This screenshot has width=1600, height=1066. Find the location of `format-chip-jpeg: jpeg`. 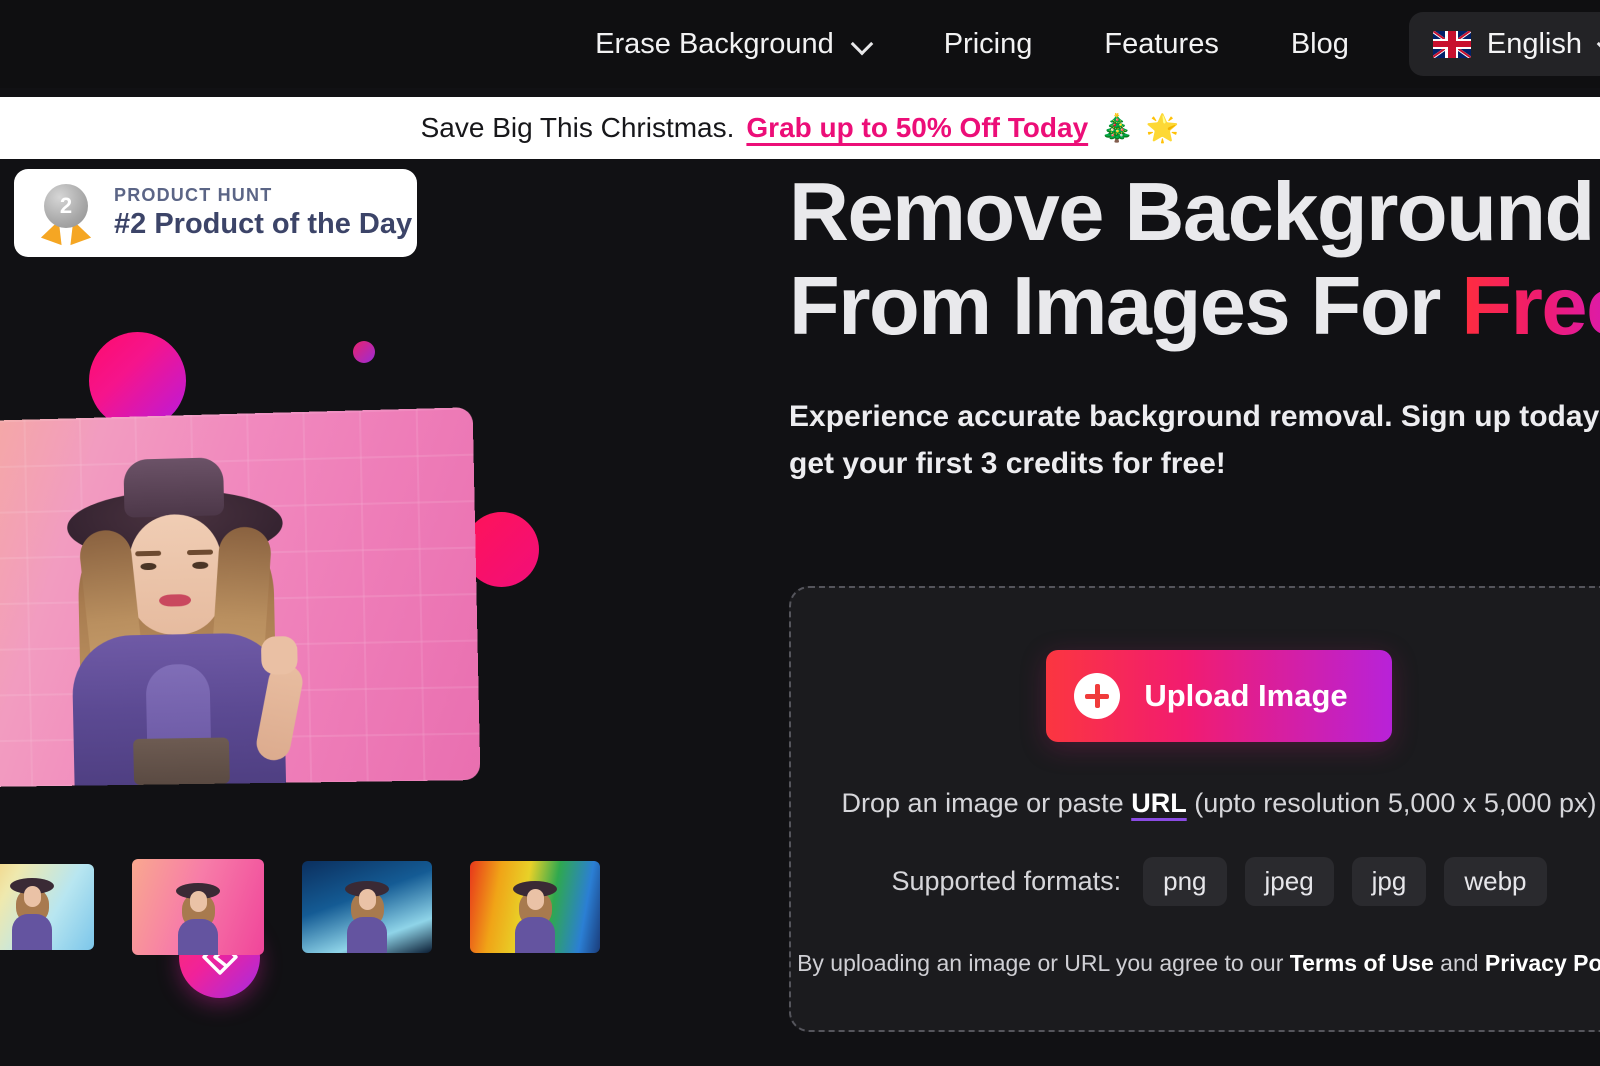

format-chip-jpeg: jpeg is located at coordinates (1289, 881).